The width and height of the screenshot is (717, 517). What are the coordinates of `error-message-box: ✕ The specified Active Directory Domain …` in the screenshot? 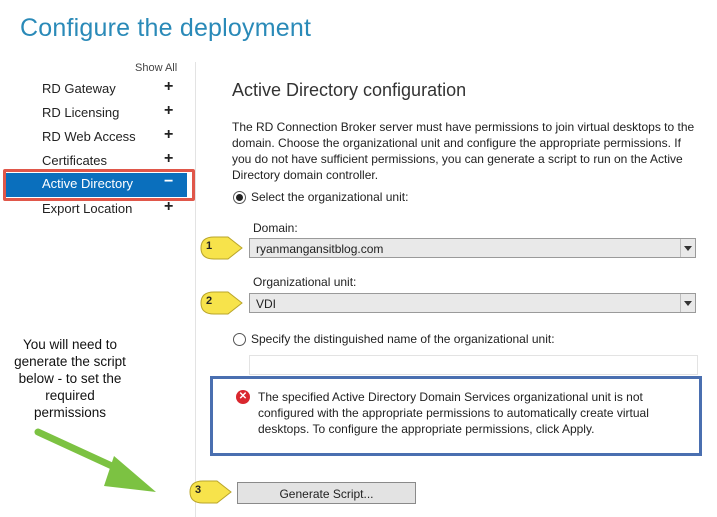 It's located at (456, 416).